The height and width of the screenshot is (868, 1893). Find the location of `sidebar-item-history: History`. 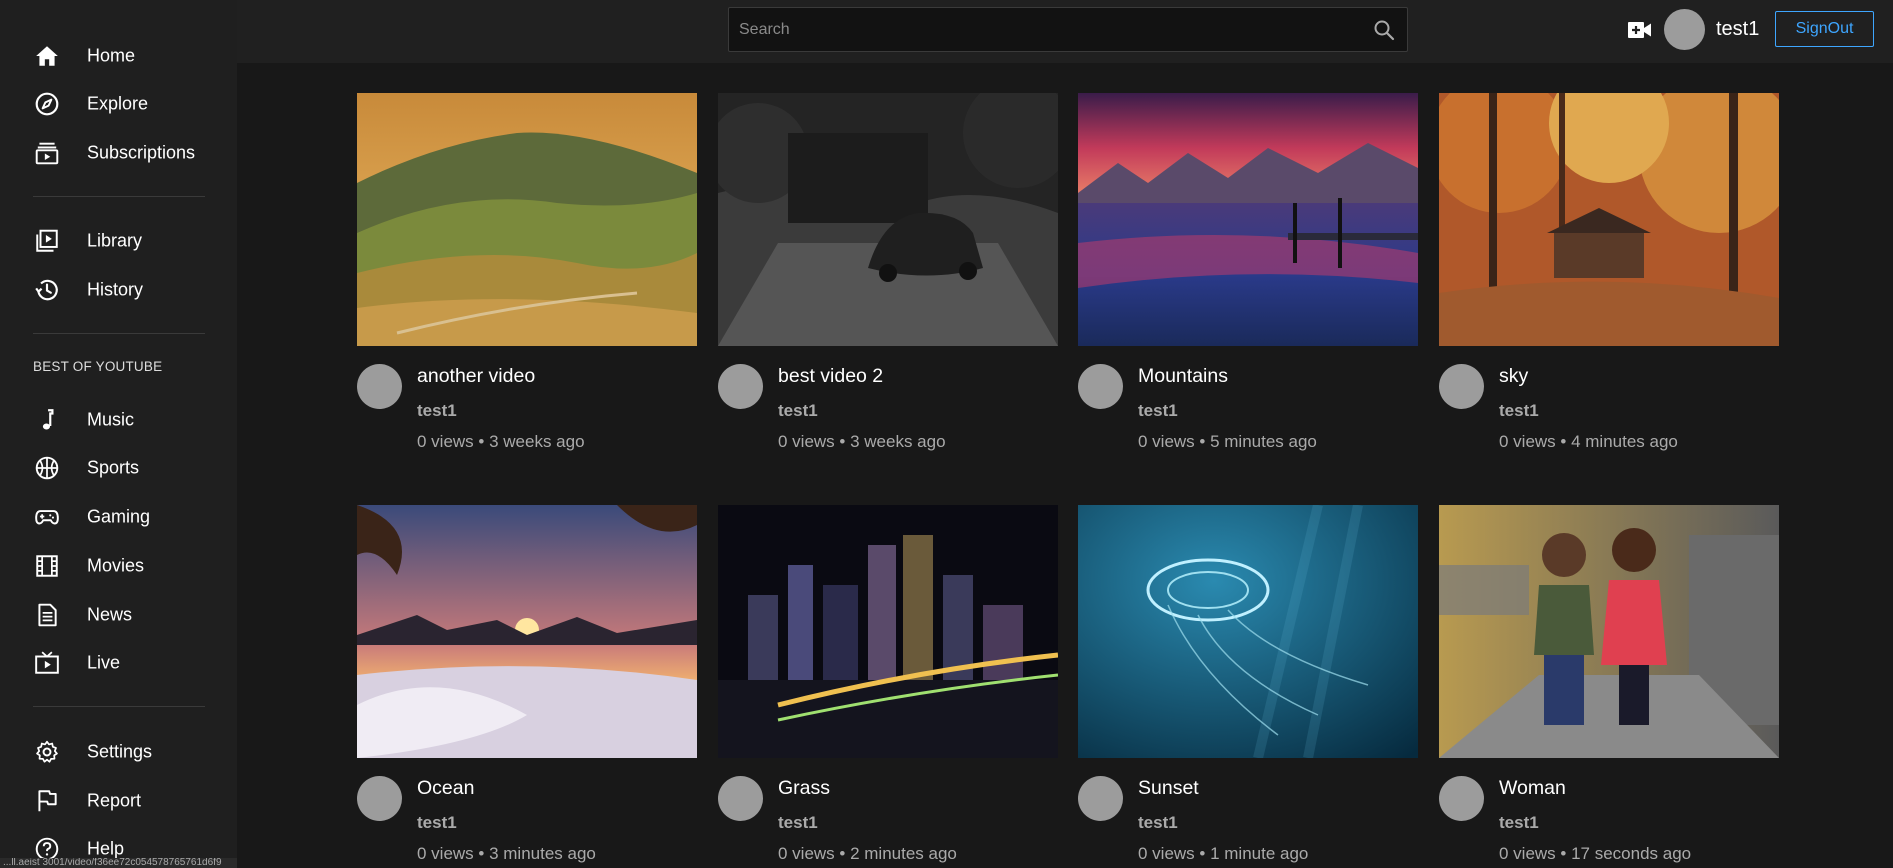

sidebar-item-history: History is located at coordinates (118, 290).